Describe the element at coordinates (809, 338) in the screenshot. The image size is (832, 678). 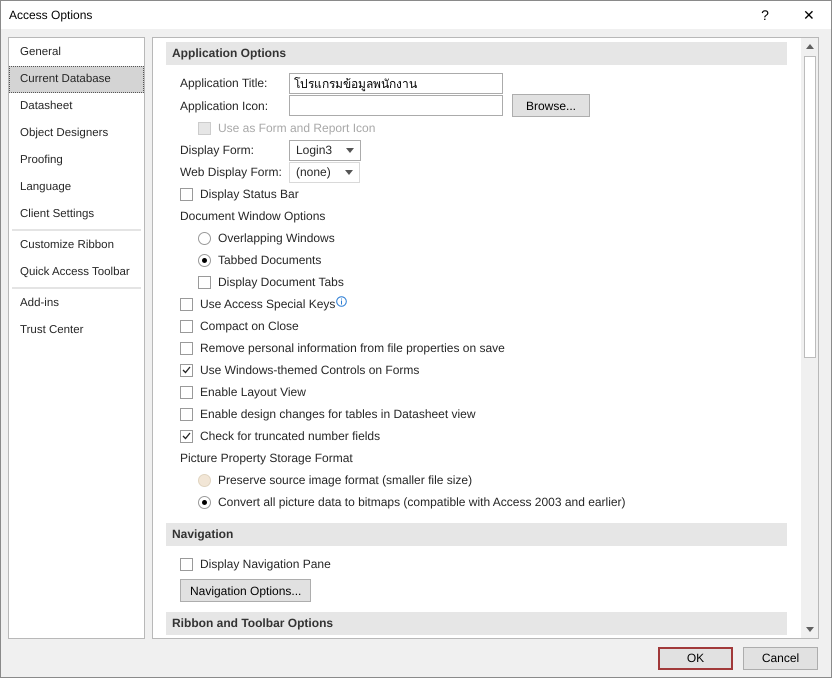
I see `scrollbar` at that location.